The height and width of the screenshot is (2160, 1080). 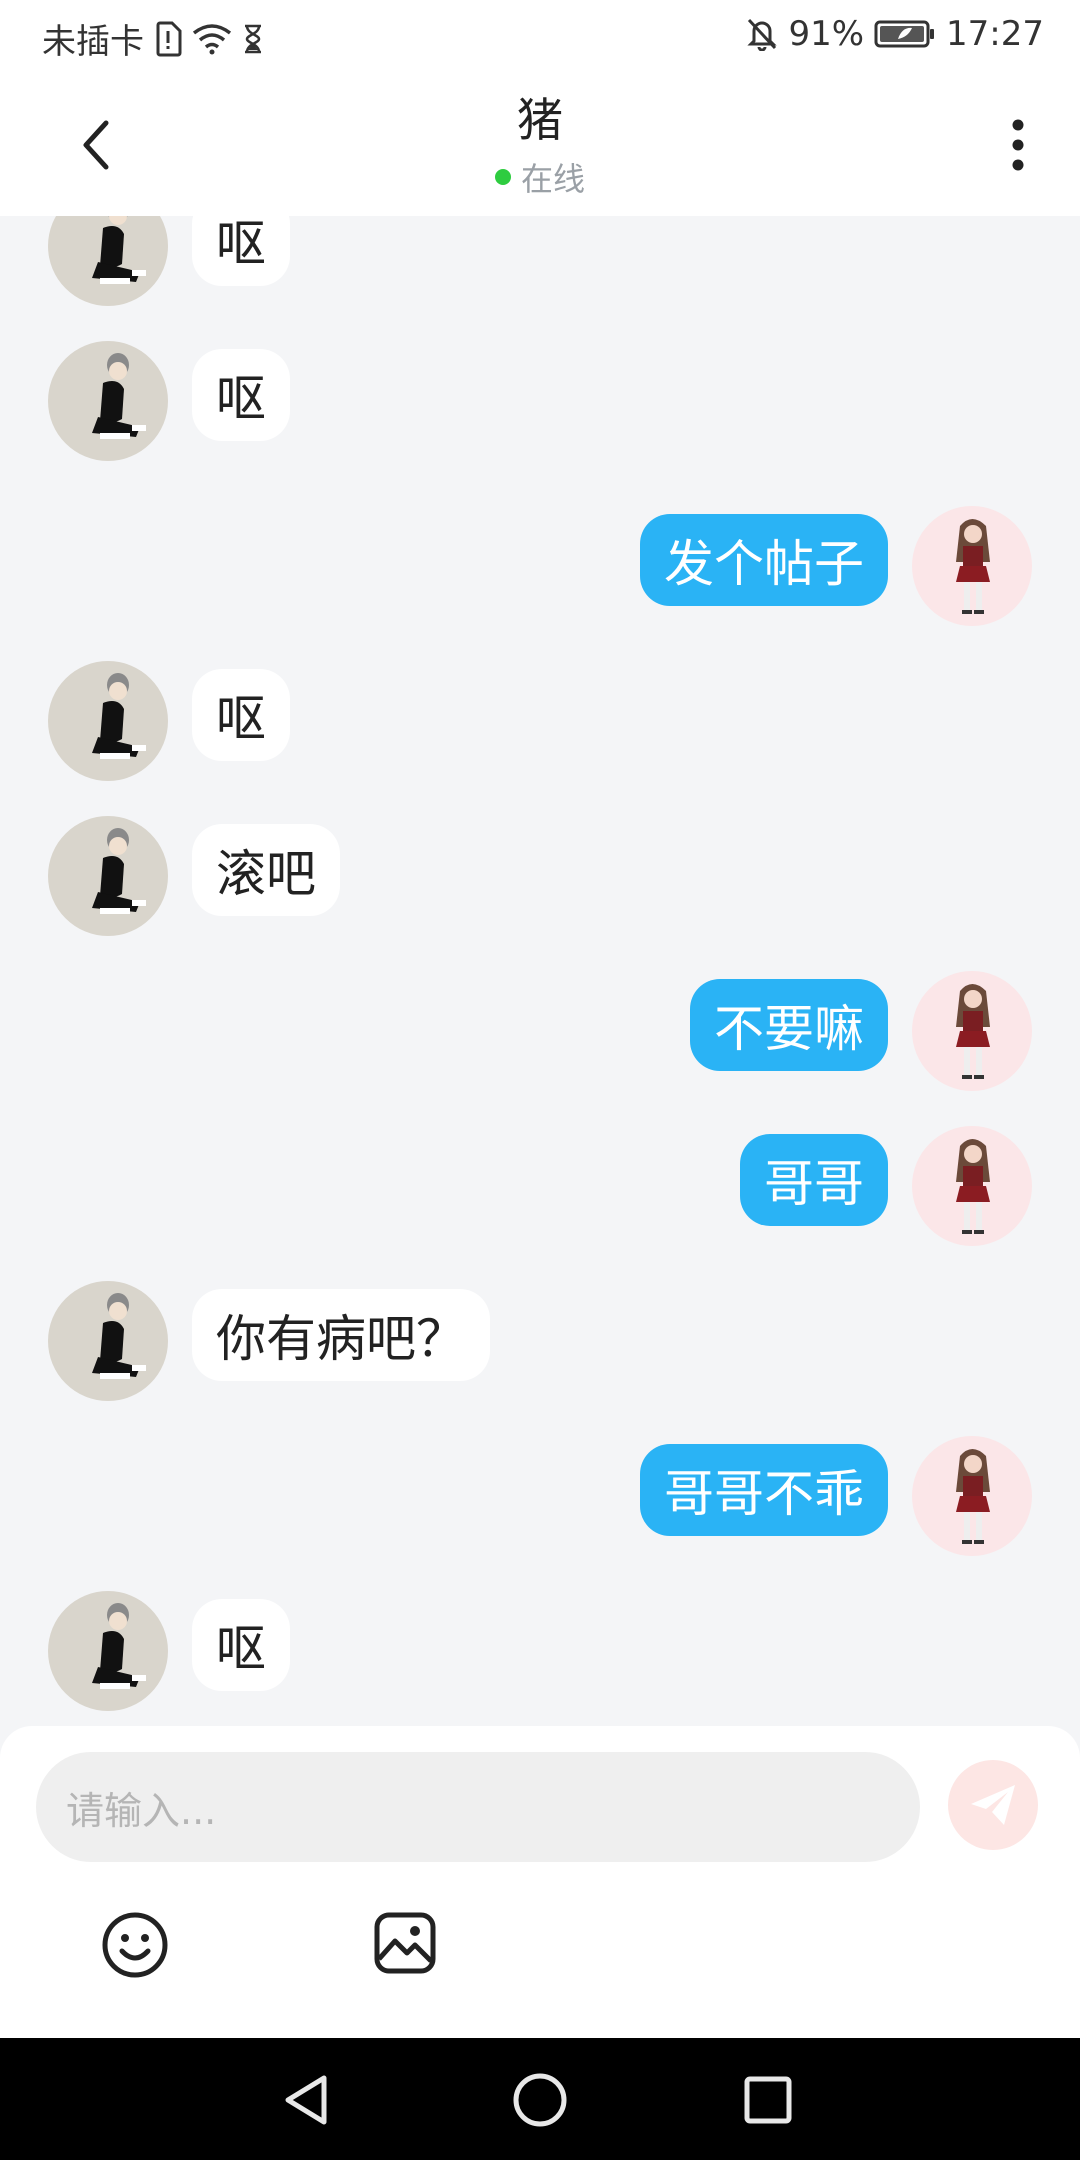 What do you see at coordinates (762, 34) in the screenshot?
I see `bell-off-icon` at bounding box center [762, 34].